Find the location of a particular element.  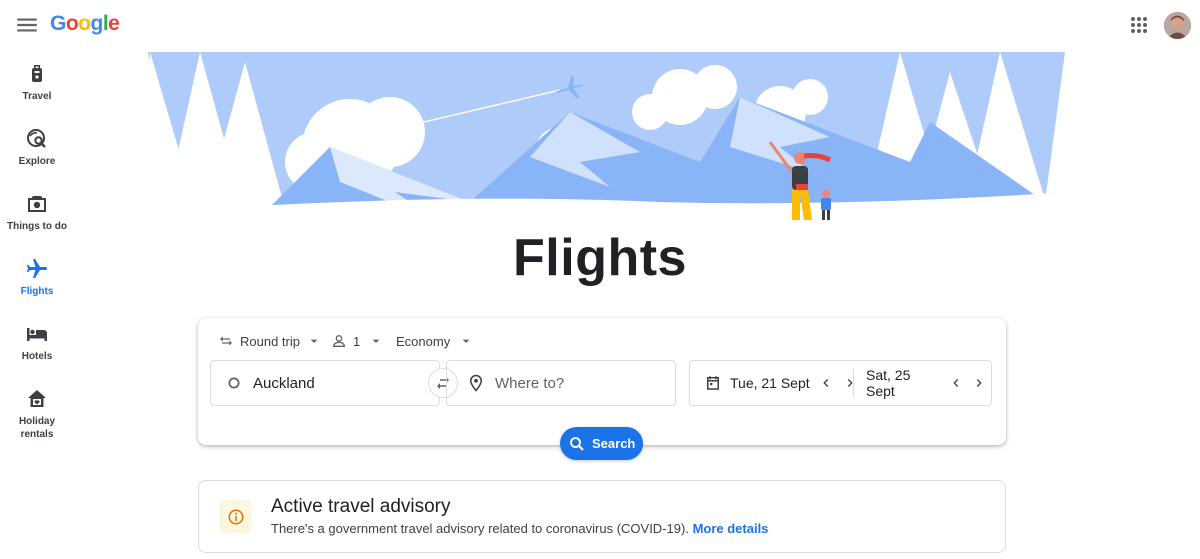

departure-prev-chevron-icon is located at coordinates (826, 383).